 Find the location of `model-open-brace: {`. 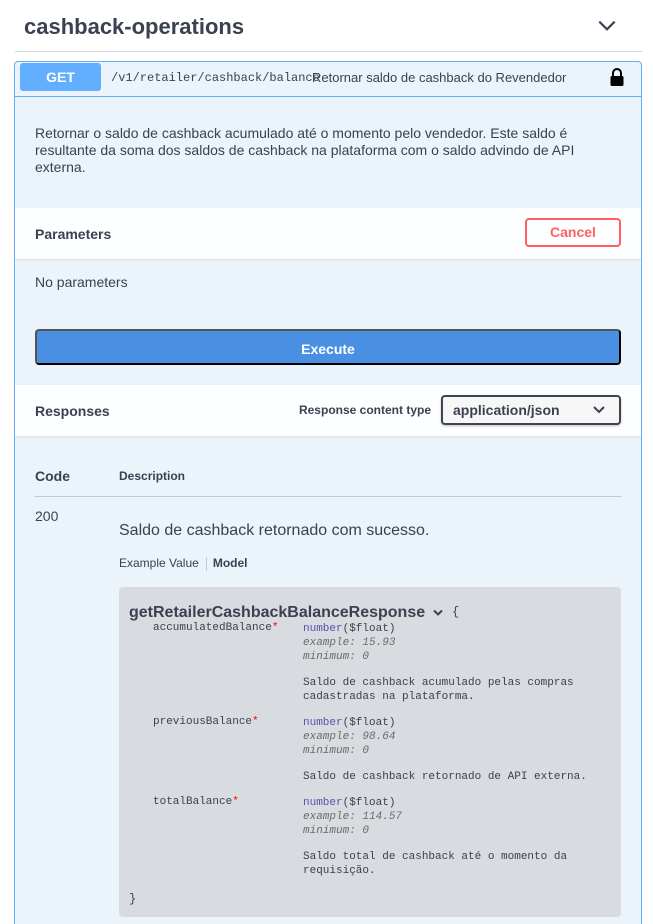

model-open-brace: { is located at coordinates (456, 612).